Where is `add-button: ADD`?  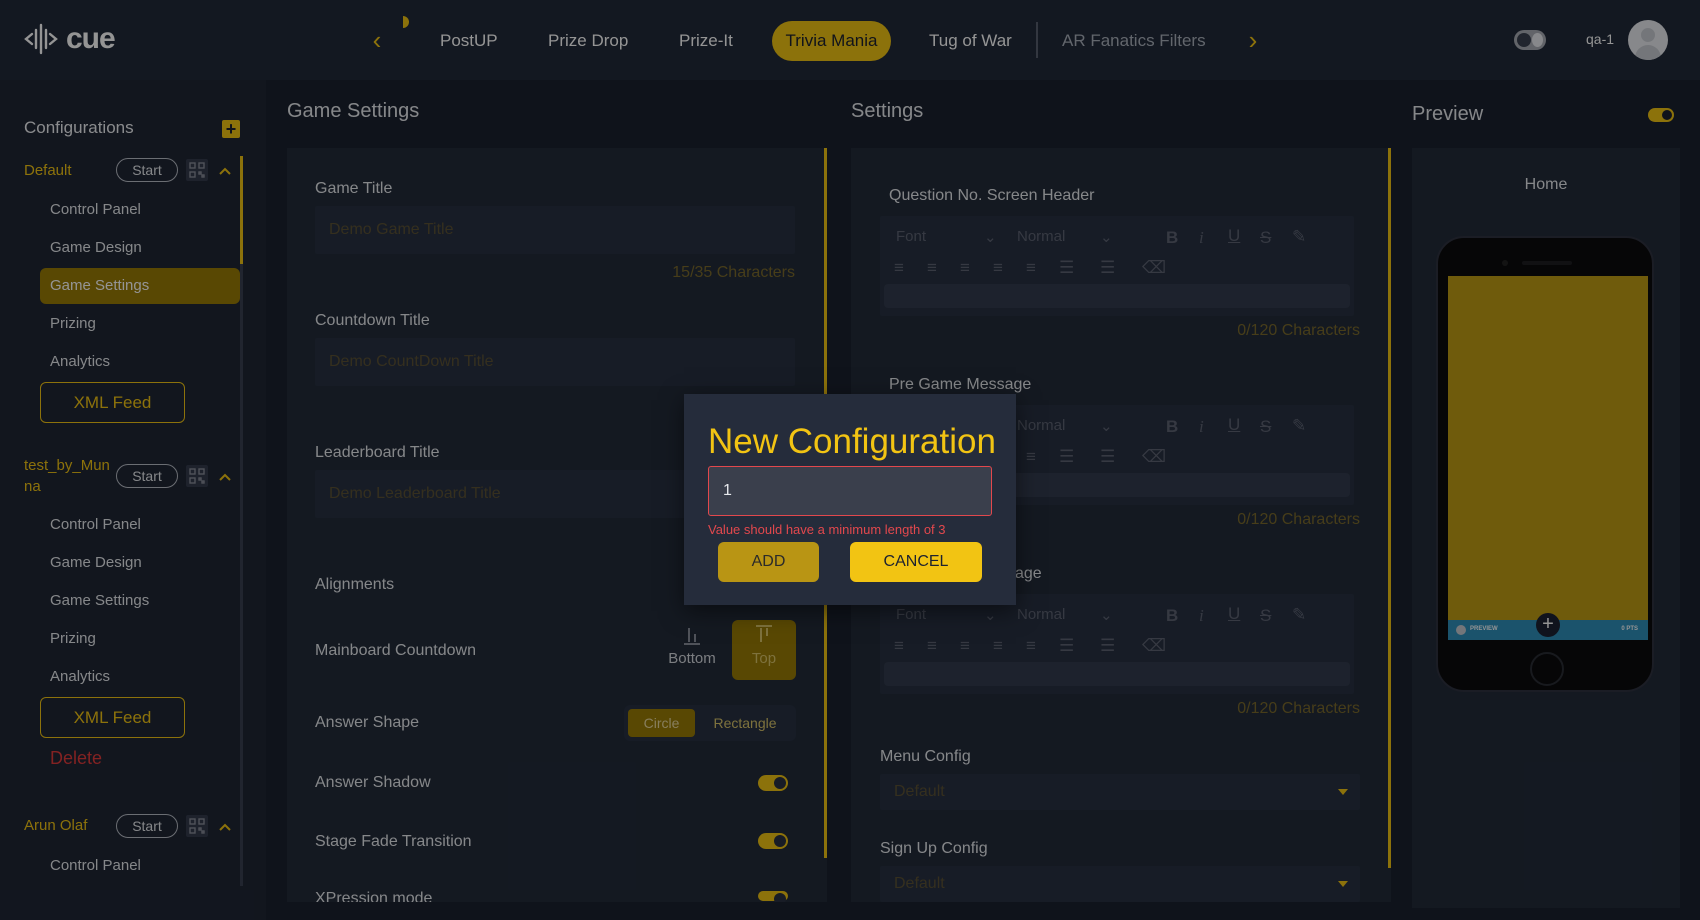
add-button: ADD is located at coordinates (768, 562).